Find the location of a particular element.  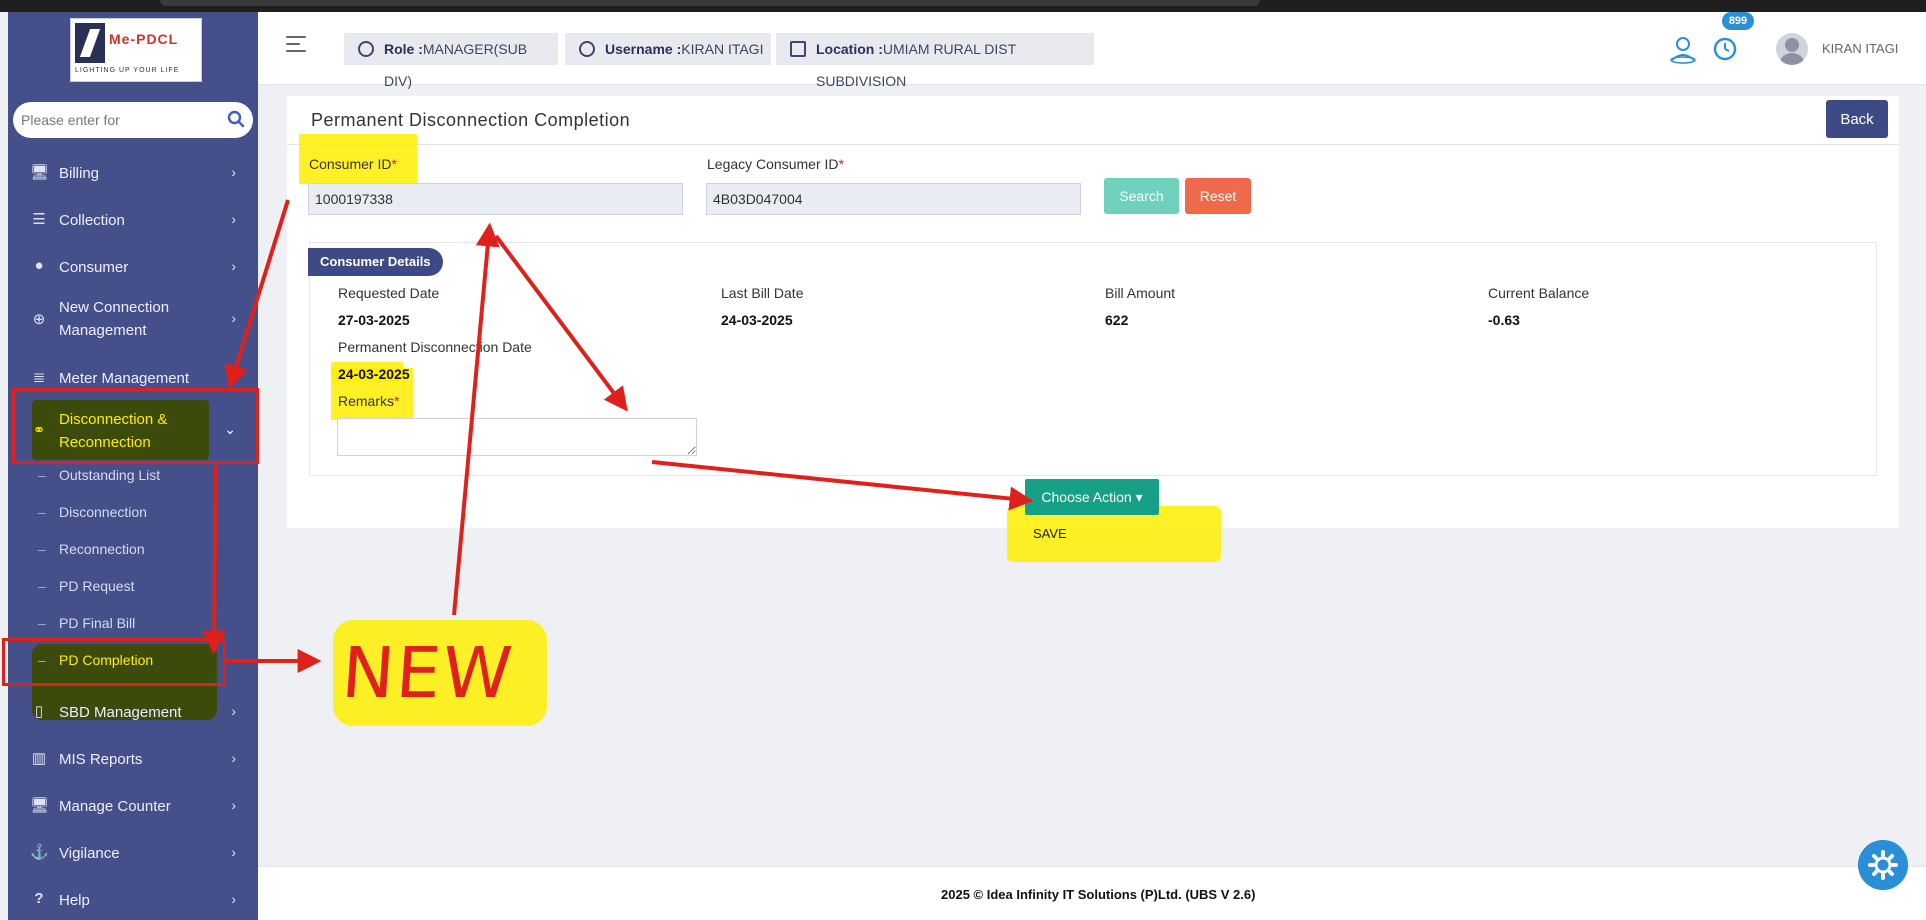

hamburger-menu-icon is located at coordinates (296, 44).